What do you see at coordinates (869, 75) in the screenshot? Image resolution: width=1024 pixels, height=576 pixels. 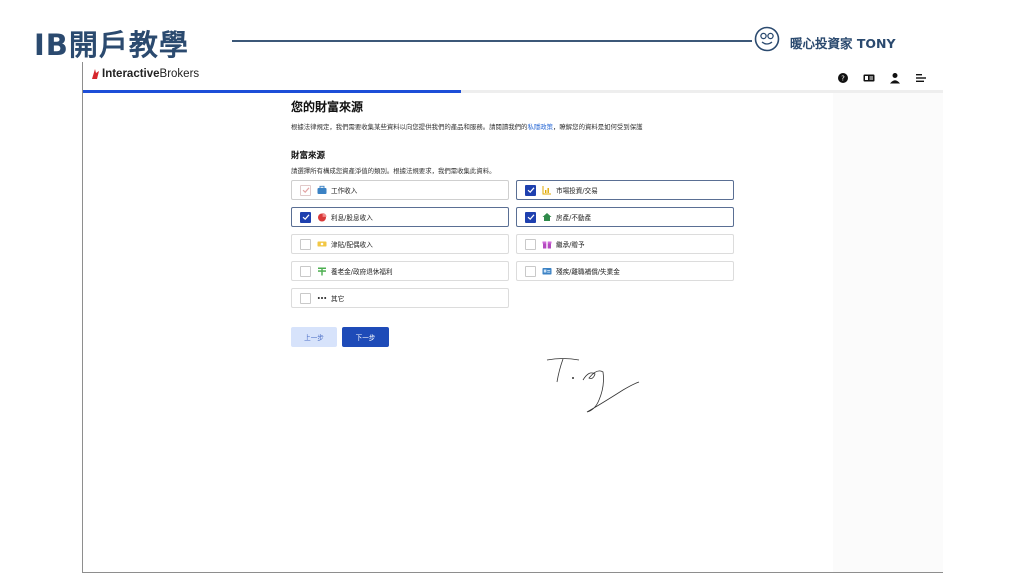 I see `id-card-icon` at bounding box center [869, 75].